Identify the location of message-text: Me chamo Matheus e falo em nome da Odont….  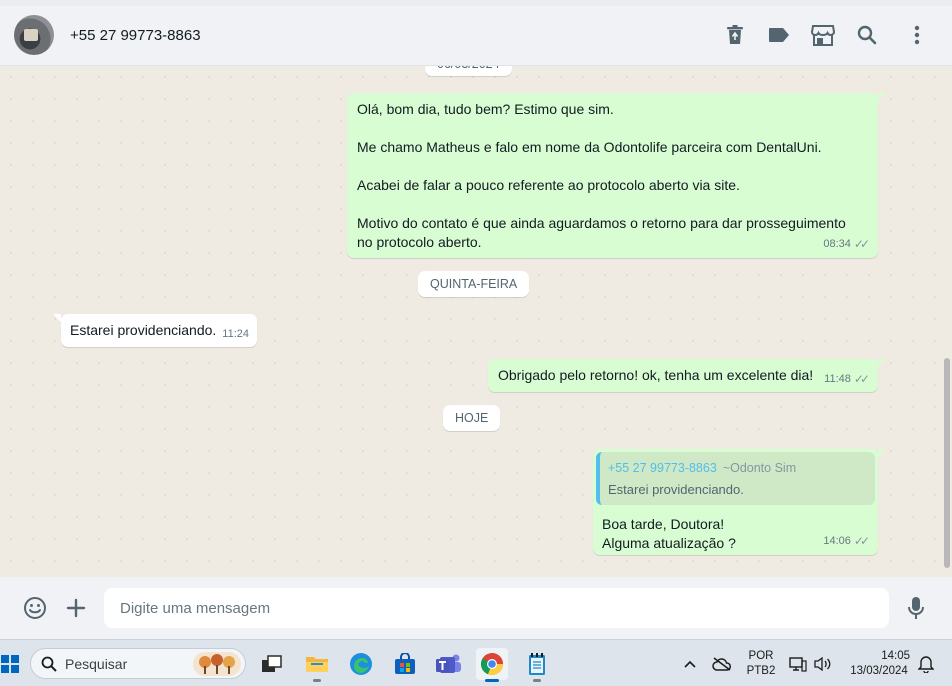
(589, 147).